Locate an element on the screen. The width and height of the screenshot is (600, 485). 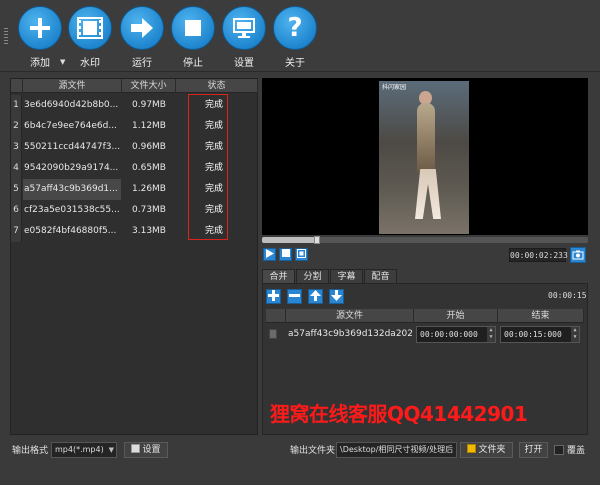
end-time-field: 00:00:15:000 ▲ ▼ is located at coordinates (540, 334).